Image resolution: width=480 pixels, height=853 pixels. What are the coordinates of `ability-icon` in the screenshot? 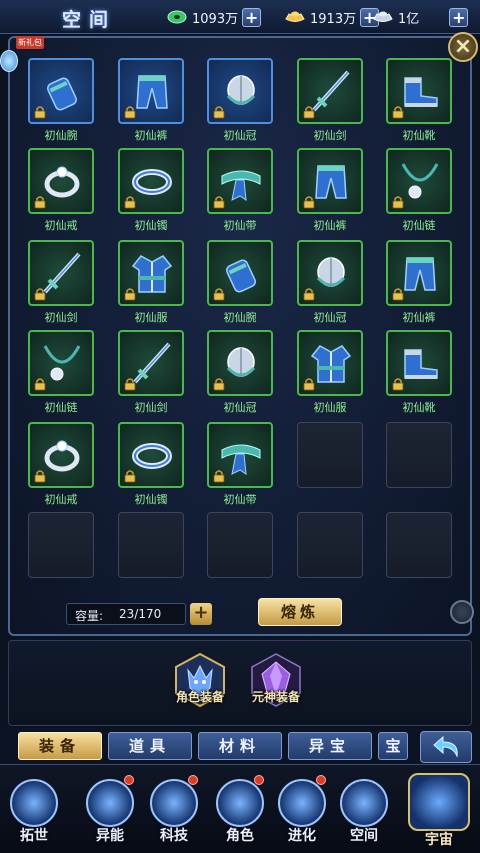 It's located at (110, 803).